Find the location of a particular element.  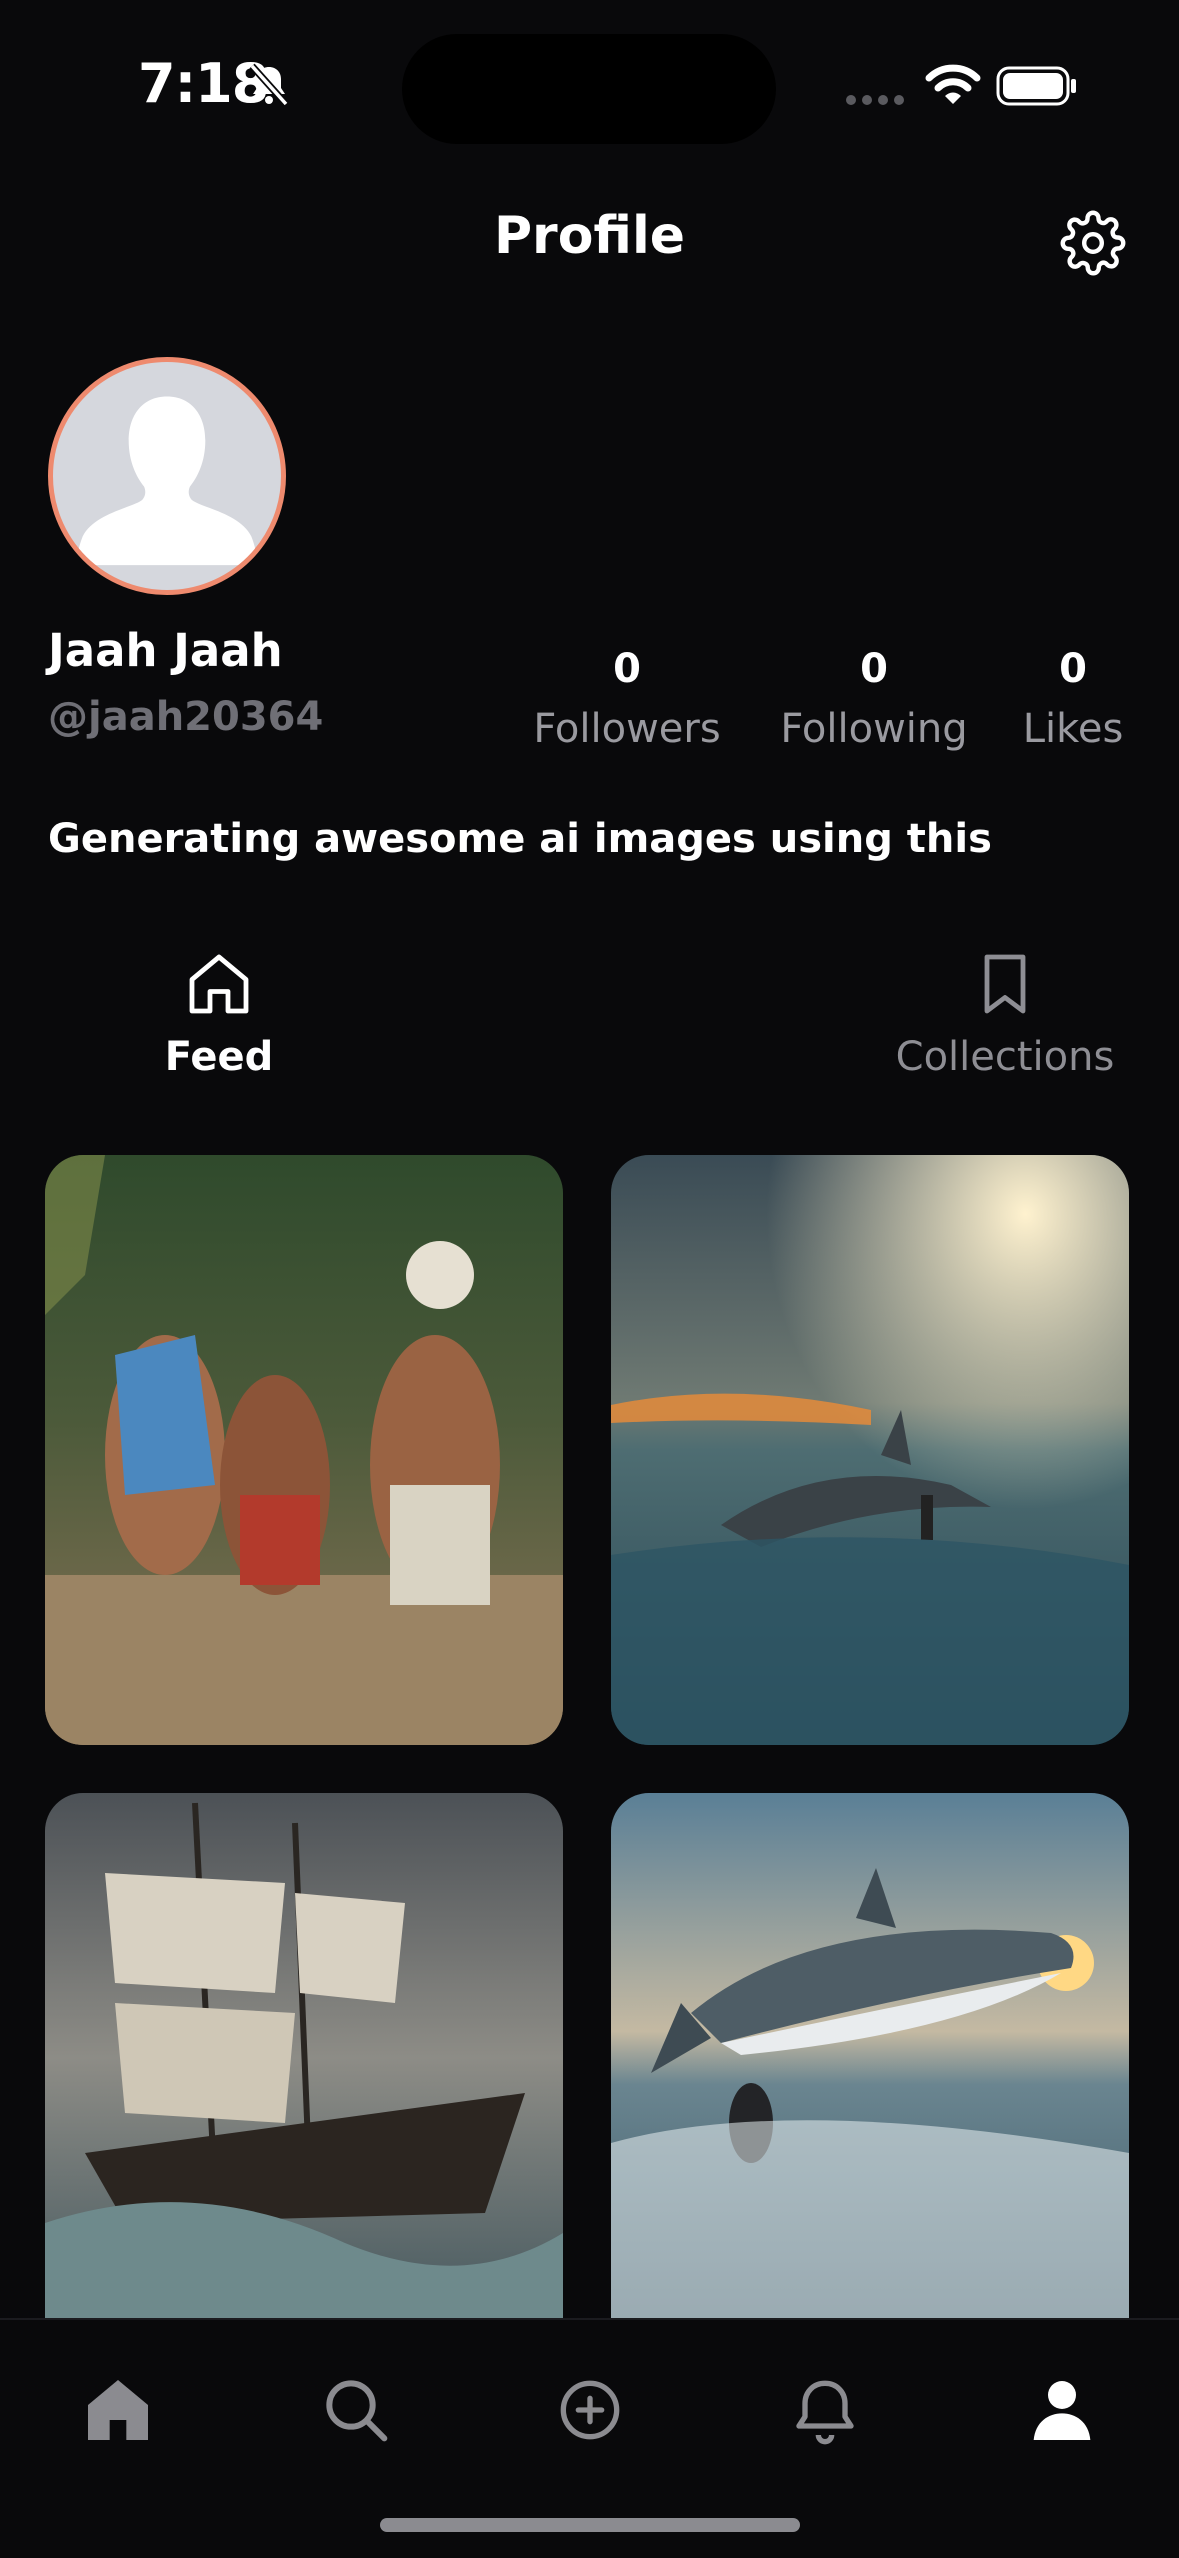

tab-feed: Feed is located at coordinates (219, 1014).